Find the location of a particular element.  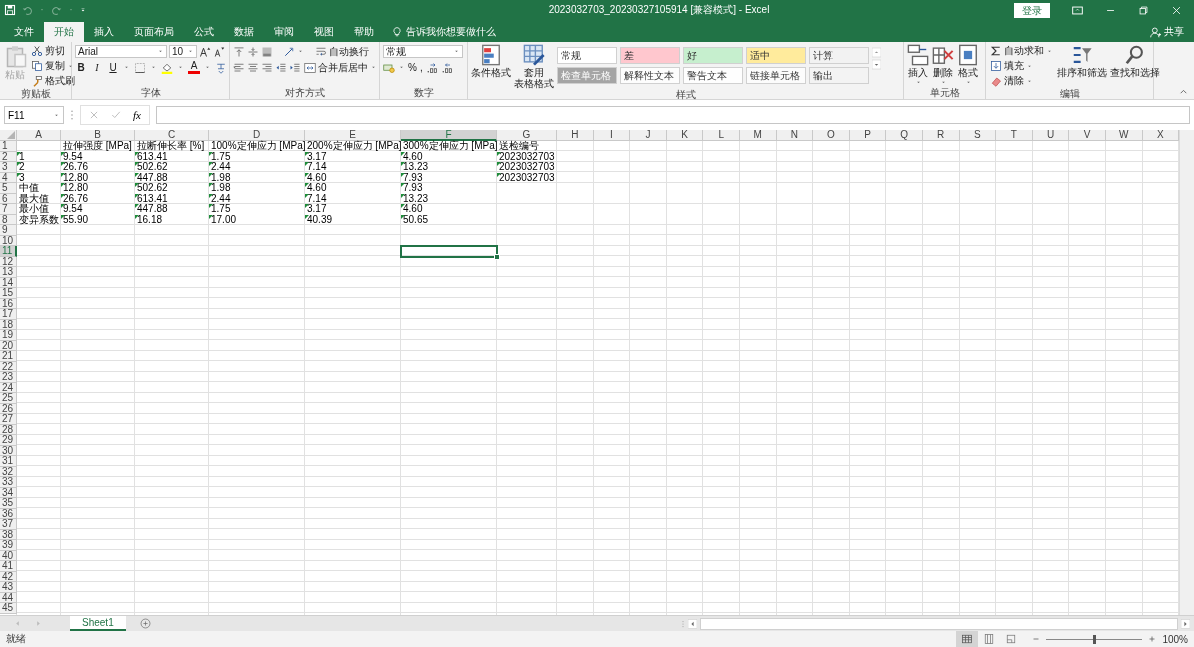

ribbon-tab: 开始 is located at coordinates (64, 32).